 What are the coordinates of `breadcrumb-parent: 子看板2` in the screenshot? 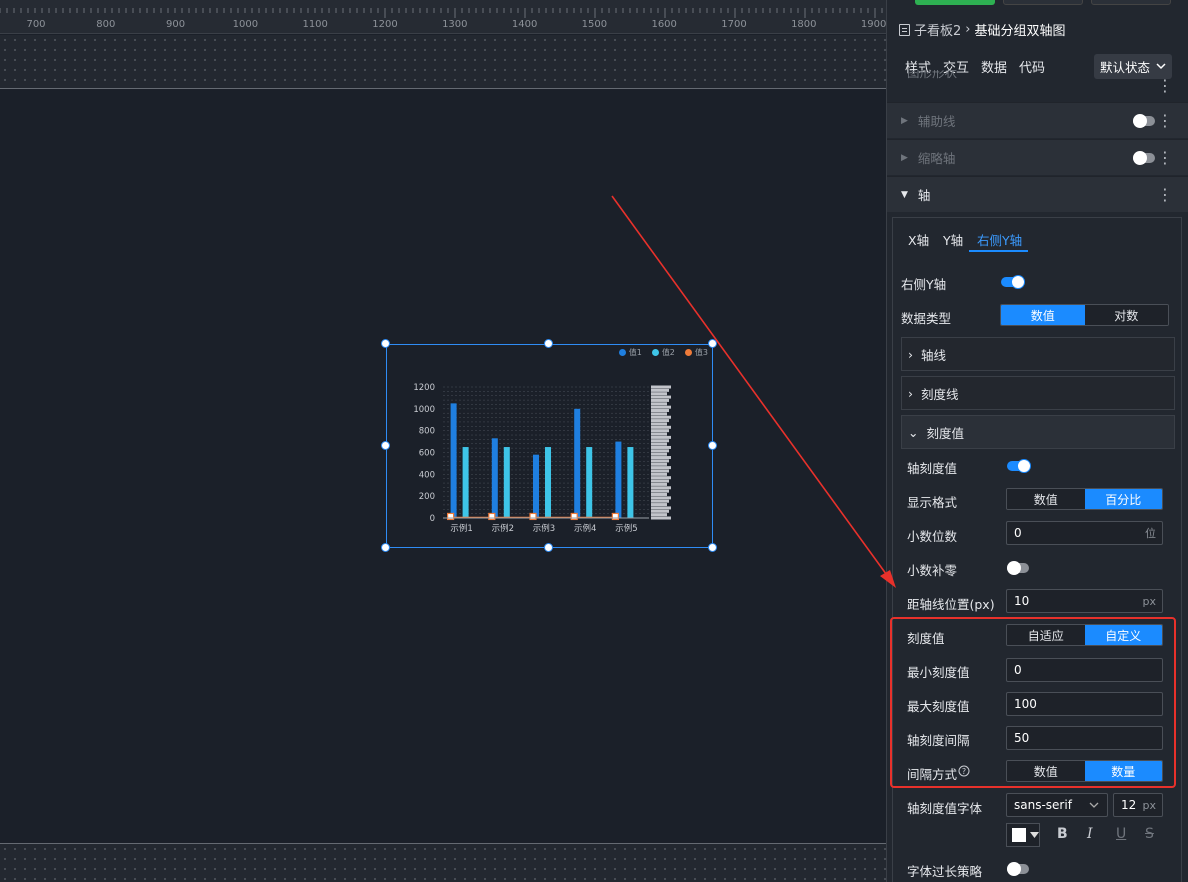 It's located at (937, 29).